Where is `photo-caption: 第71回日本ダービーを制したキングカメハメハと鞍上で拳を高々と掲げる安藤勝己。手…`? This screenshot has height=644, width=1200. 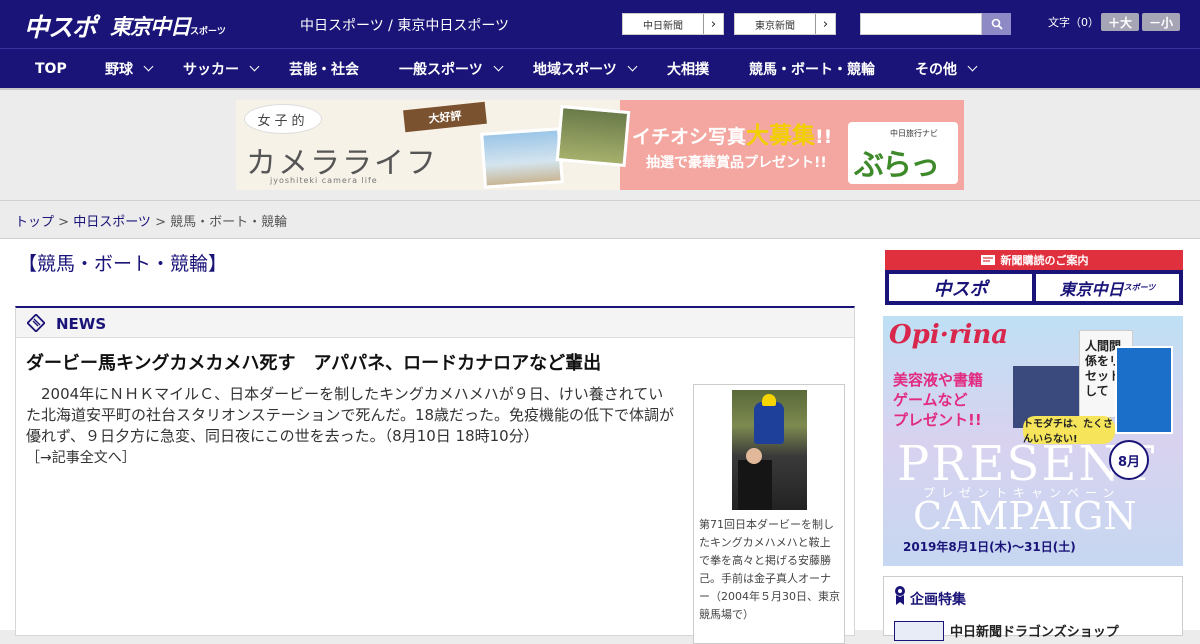
photo-caption: 第71回日本ダービーを制したキングカメハメハと鞍上で拳を高々と掲げる安藤勝己。手… is located at coordinates (769, 569).